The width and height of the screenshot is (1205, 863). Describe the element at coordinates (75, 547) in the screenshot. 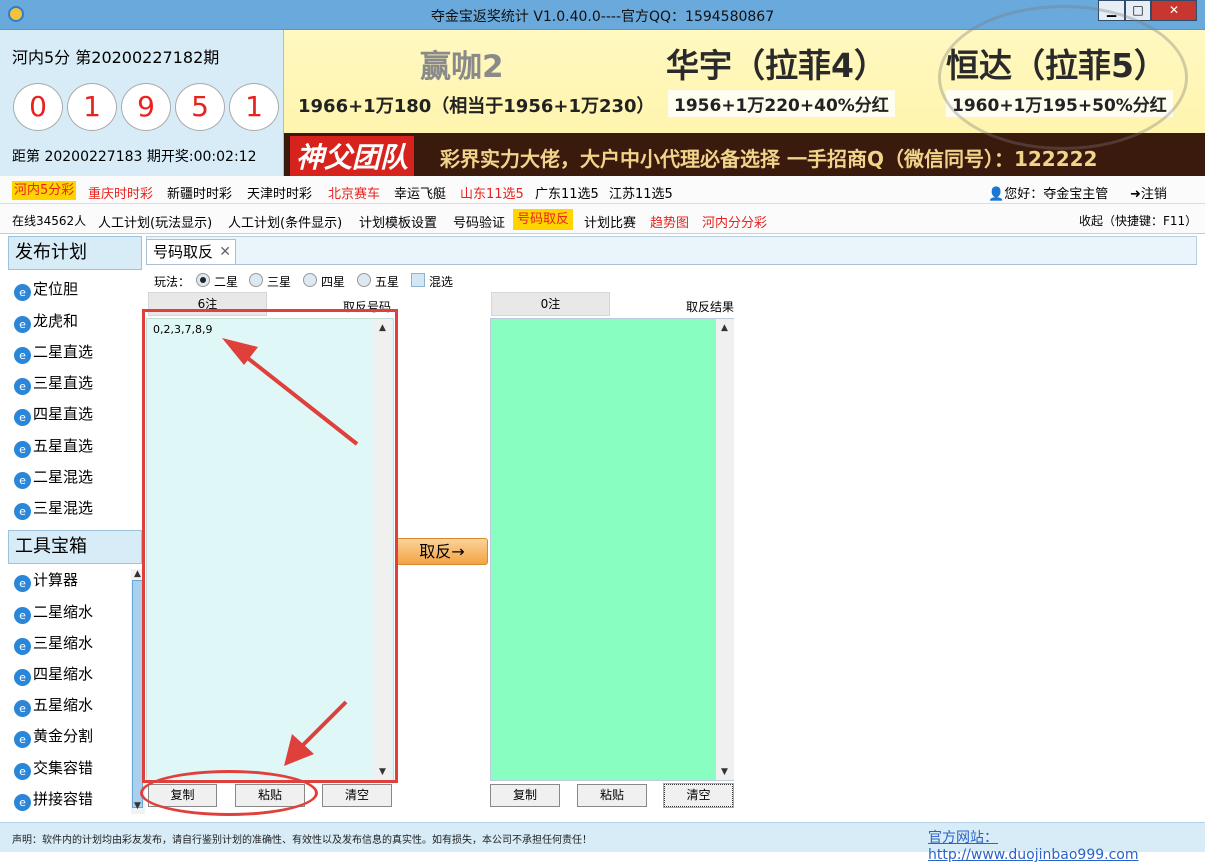

I see `toolbox-header: 工具宝箱` at that location.